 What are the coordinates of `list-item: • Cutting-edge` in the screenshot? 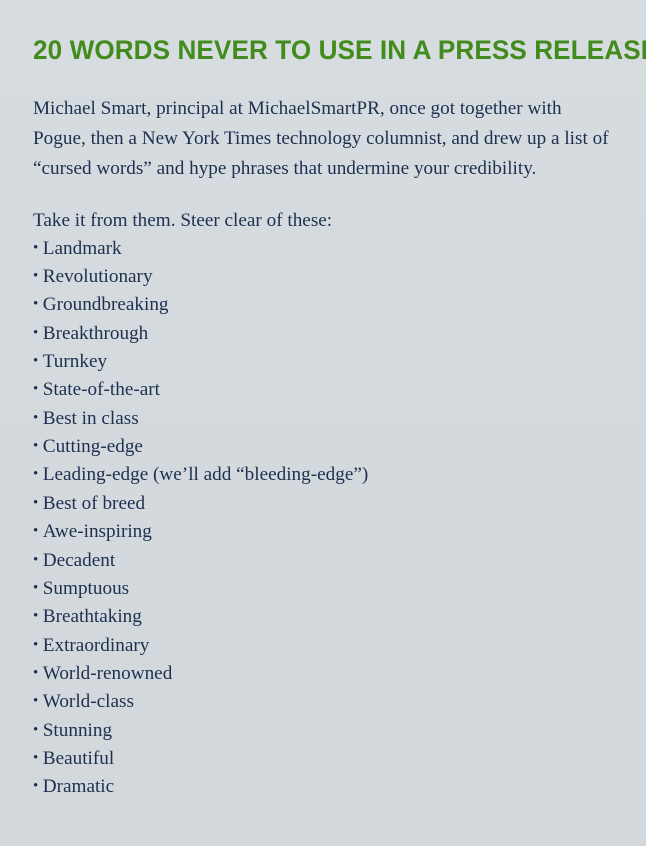 It's located at (323, 447).